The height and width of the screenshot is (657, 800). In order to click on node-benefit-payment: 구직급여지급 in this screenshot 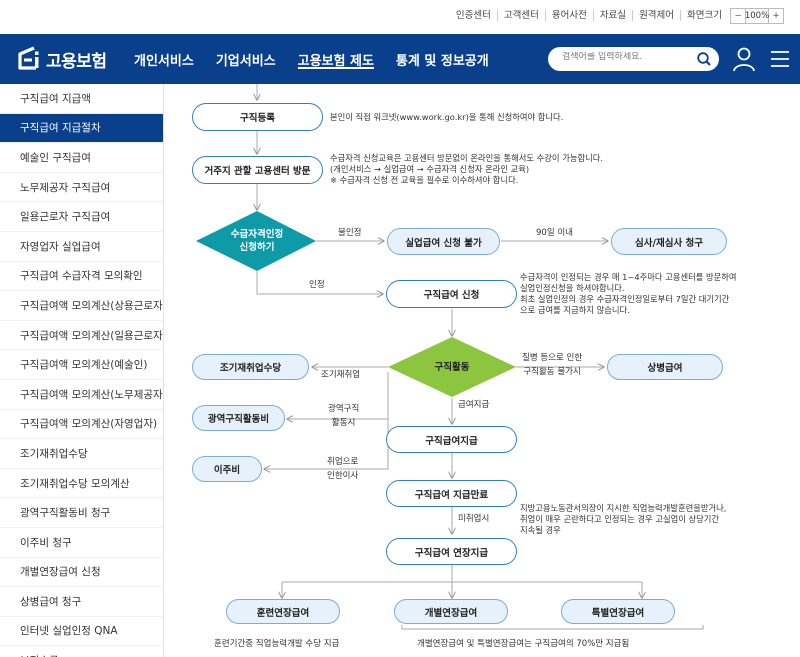, I will do `click(451, 439)`.